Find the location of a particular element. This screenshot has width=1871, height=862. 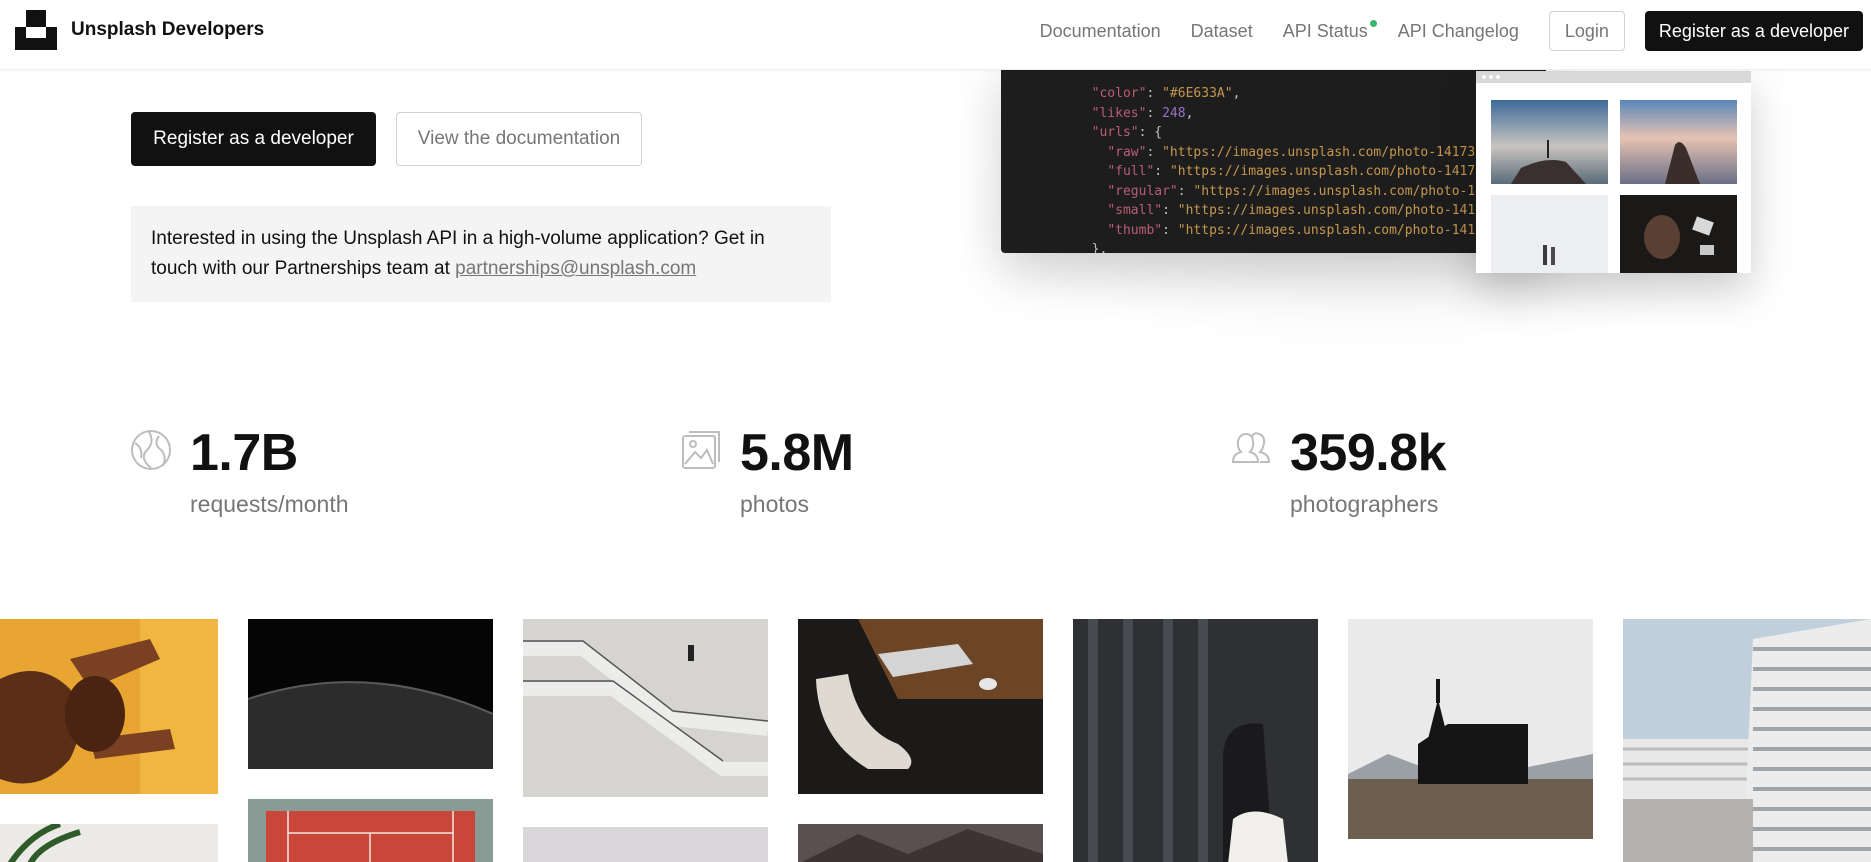

browser-preview is located at coordinates (1613, 172).